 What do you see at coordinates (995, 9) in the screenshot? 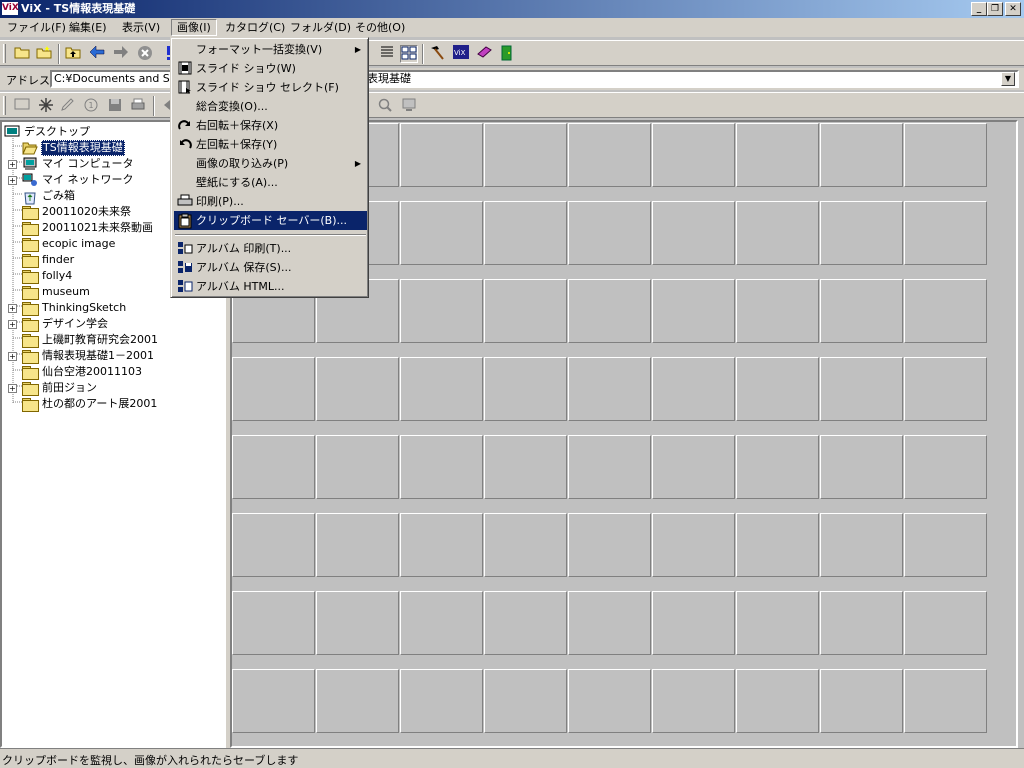
I see `restore-button: ❐` at bounding box center [995, 9].